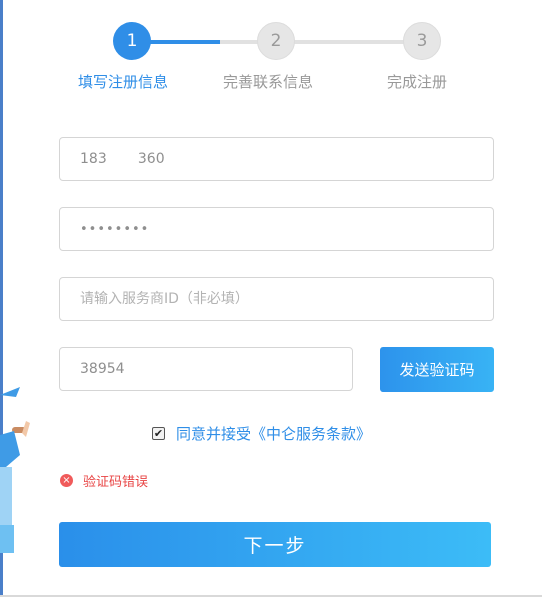 The image size is (542, 597). I want to click on send-verification-code-button: 发送验证码, so click(437, 369).